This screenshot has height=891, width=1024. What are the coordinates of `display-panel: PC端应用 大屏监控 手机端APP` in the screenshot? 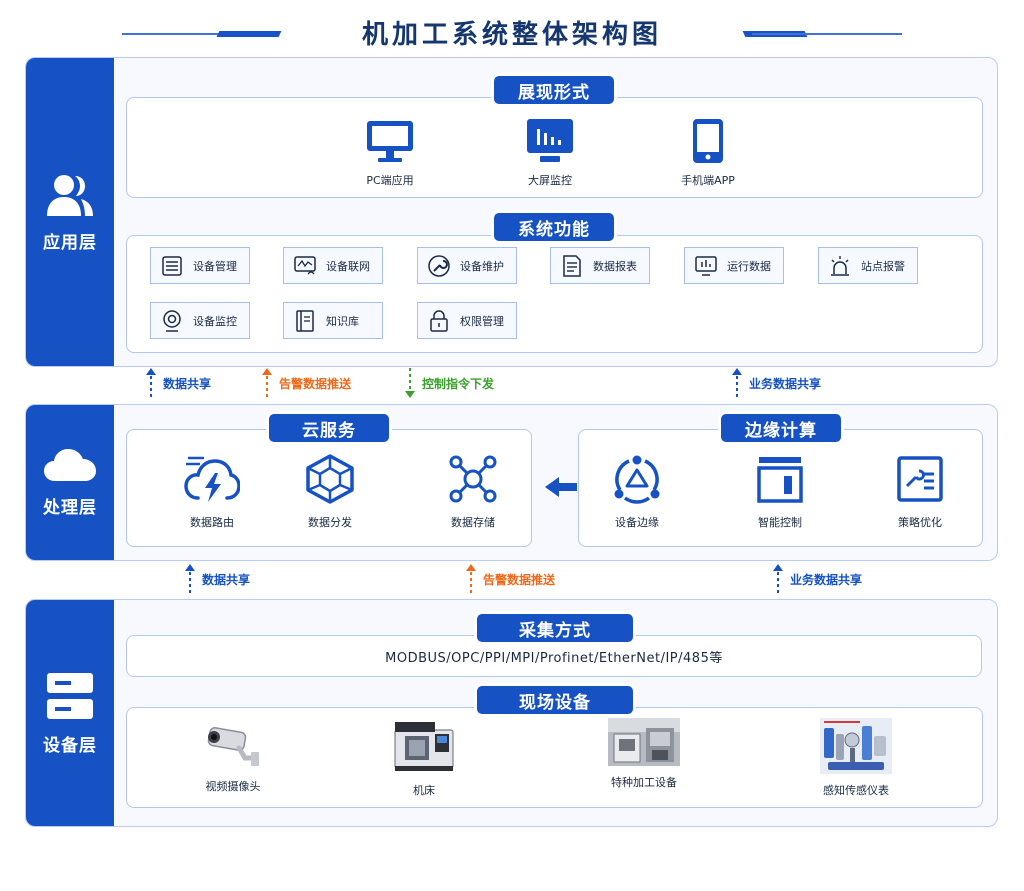 It's located at (554, 147).